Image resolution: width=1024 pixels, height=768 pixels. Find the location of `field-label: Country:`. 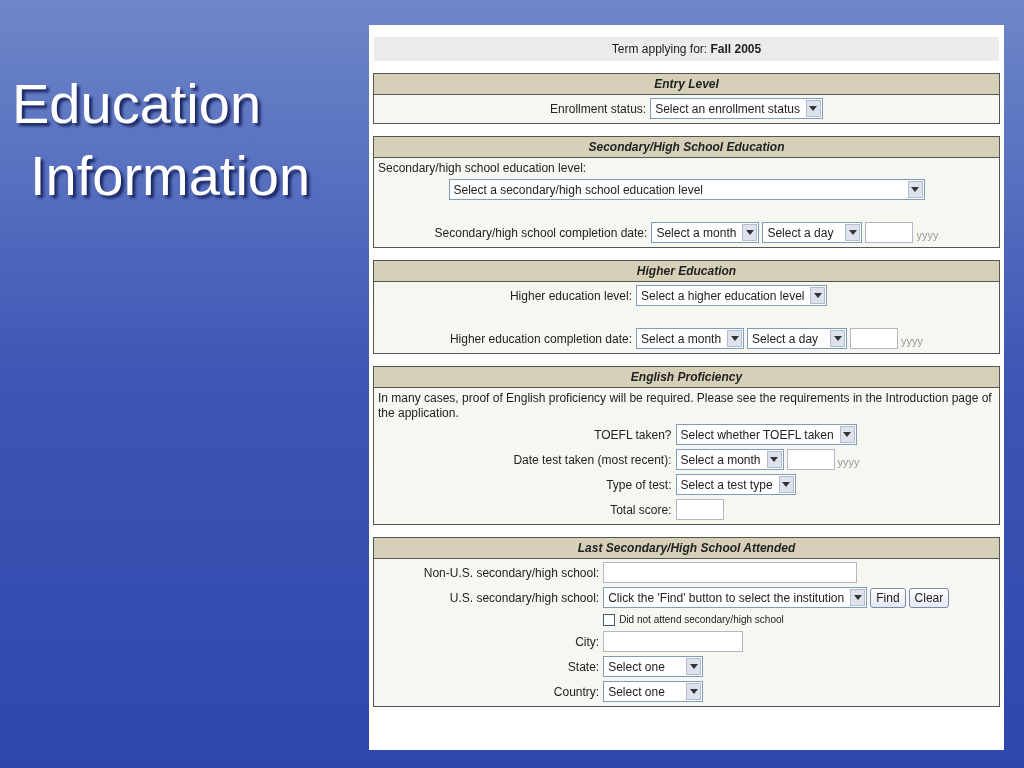

field-label: Country: is located at coordinates (576, 692).